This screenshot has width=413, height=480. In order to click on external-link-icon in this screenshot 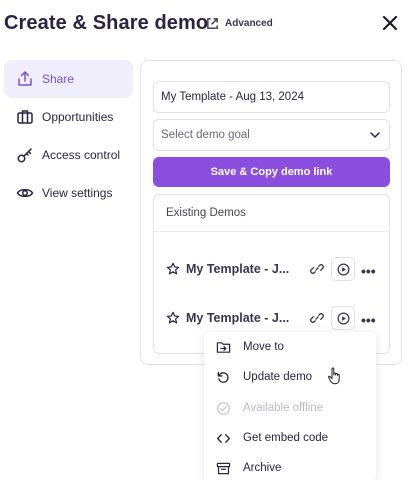, I will do `click(212, 23)`.